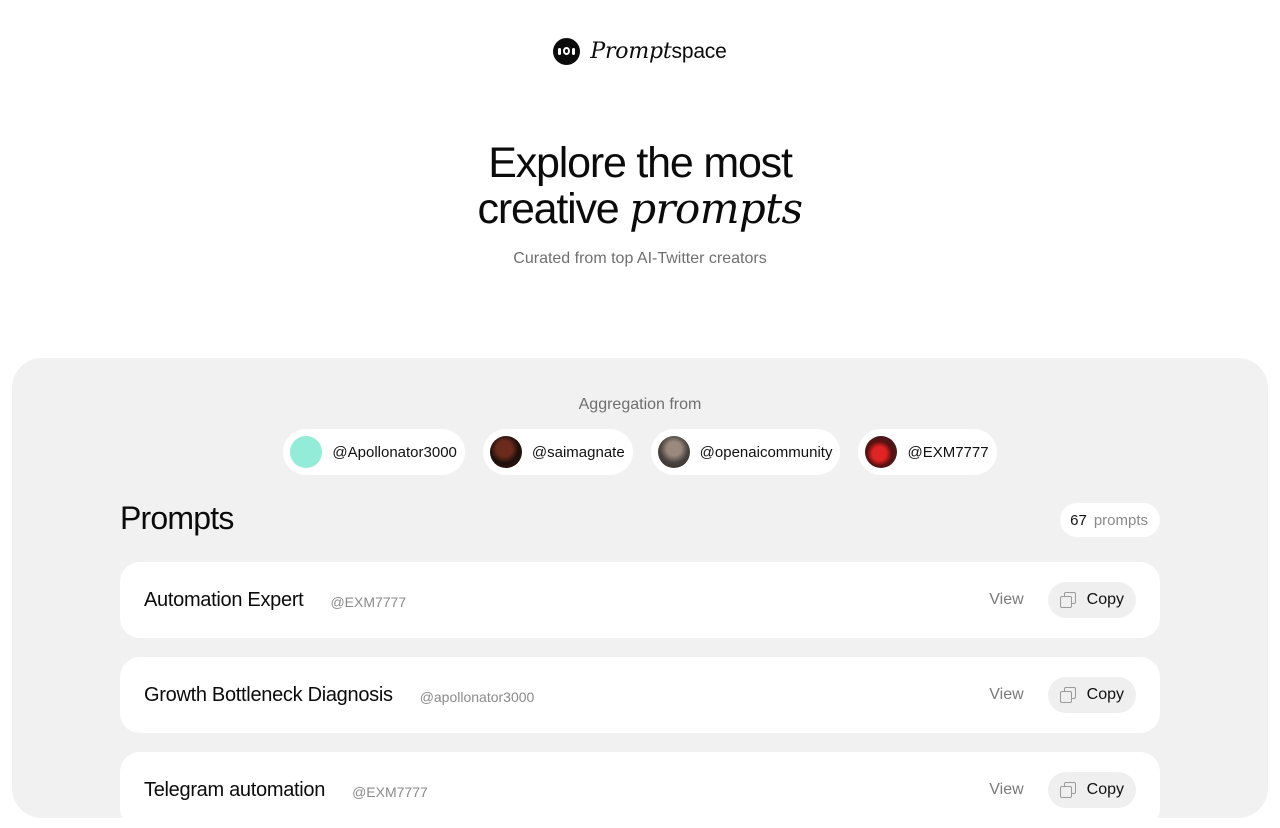 Image resolution: width=1280 pixels, height=828 pixels. Describe the element at coordinates (177, 518) in the screenshot. I see `prompts-heading: Prompts` at that location.